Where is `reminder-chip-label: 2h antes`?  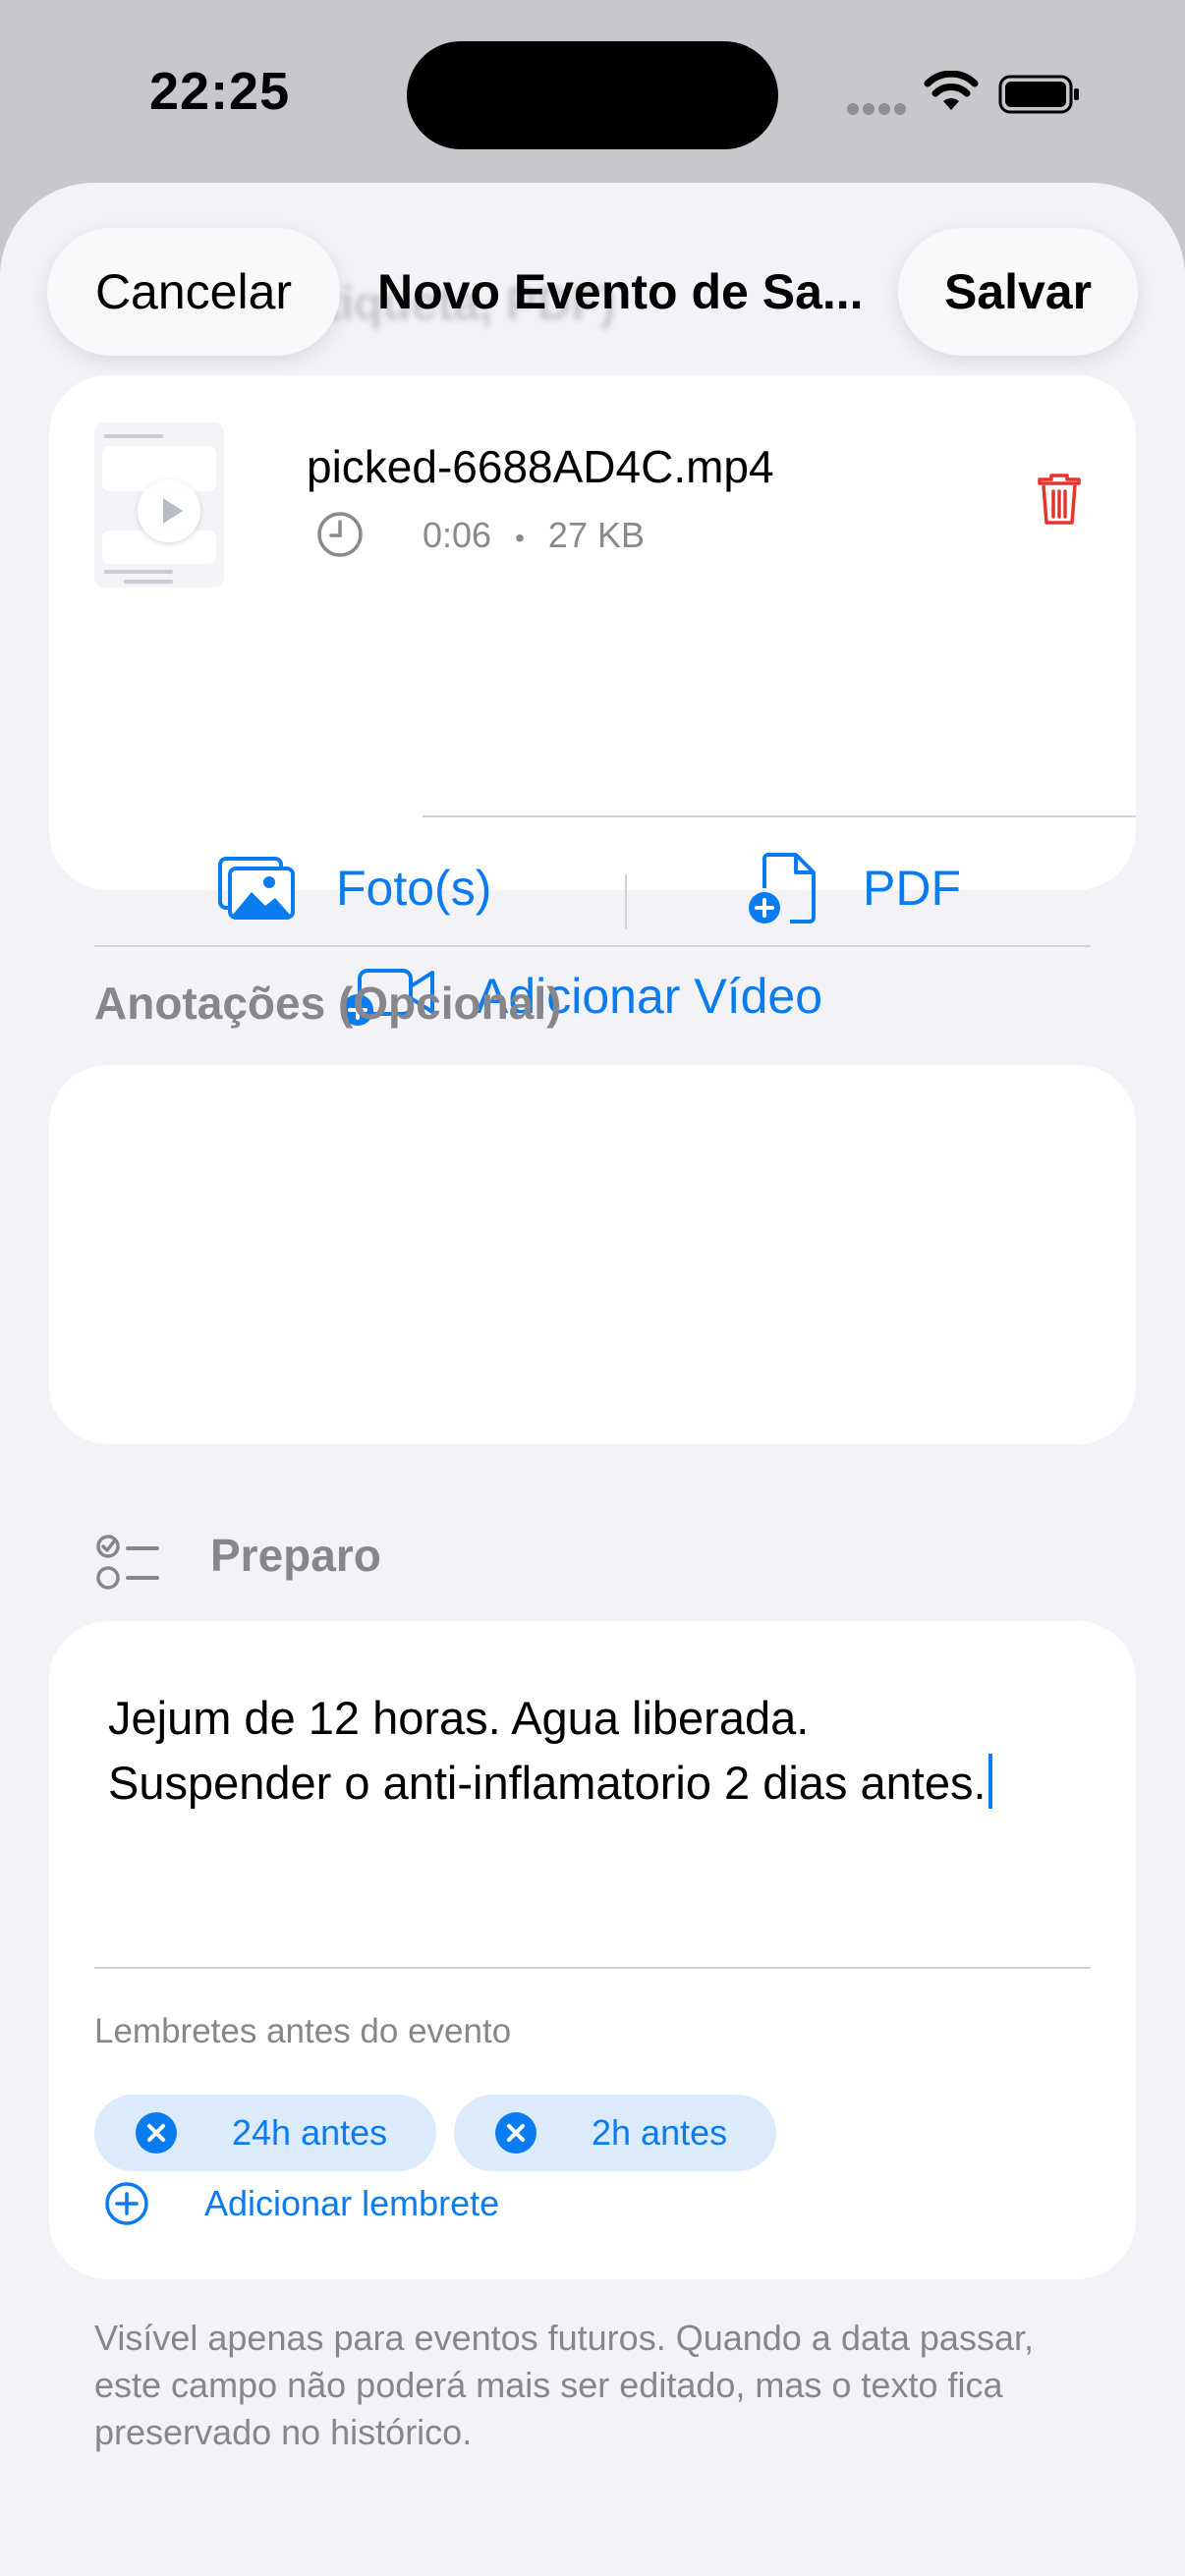
reminder-chip-label: 2h antes is located at coordinates (660, 2132).